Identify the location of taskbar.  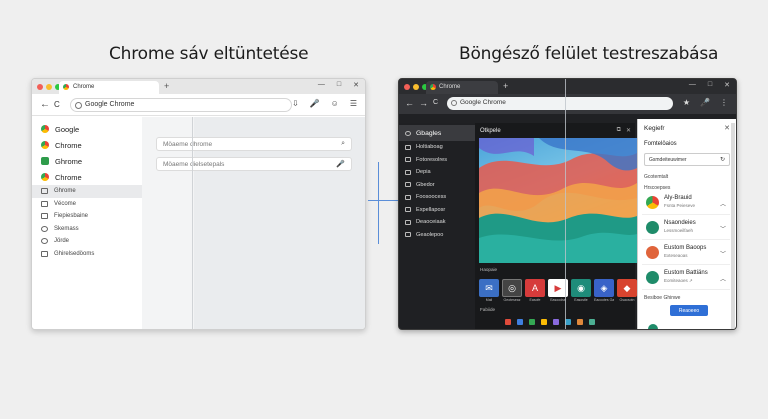
(550, 322).